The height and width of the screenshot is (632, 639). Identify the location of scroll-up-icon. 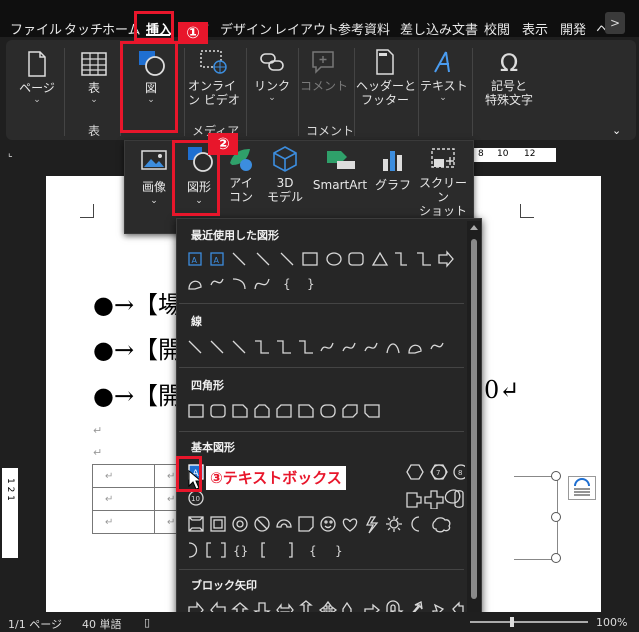
(474, 227).